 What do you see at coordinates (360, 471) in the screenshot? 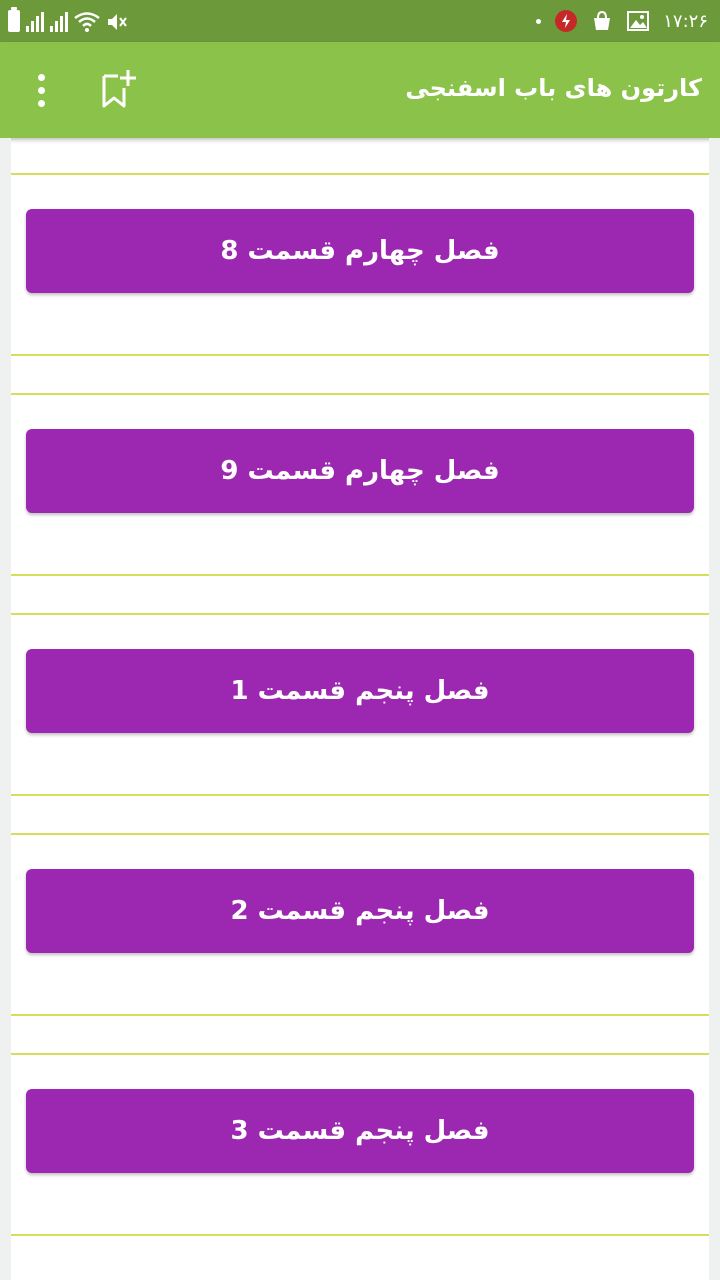
I see `episode-button: فصل چهارم قسمت 9` at bounding box center [360, 471].